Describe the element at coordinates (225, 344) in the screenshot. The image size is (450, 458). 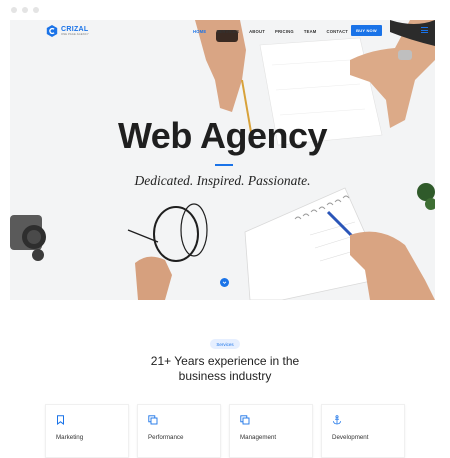
I see `services-tag: Services` at that location.